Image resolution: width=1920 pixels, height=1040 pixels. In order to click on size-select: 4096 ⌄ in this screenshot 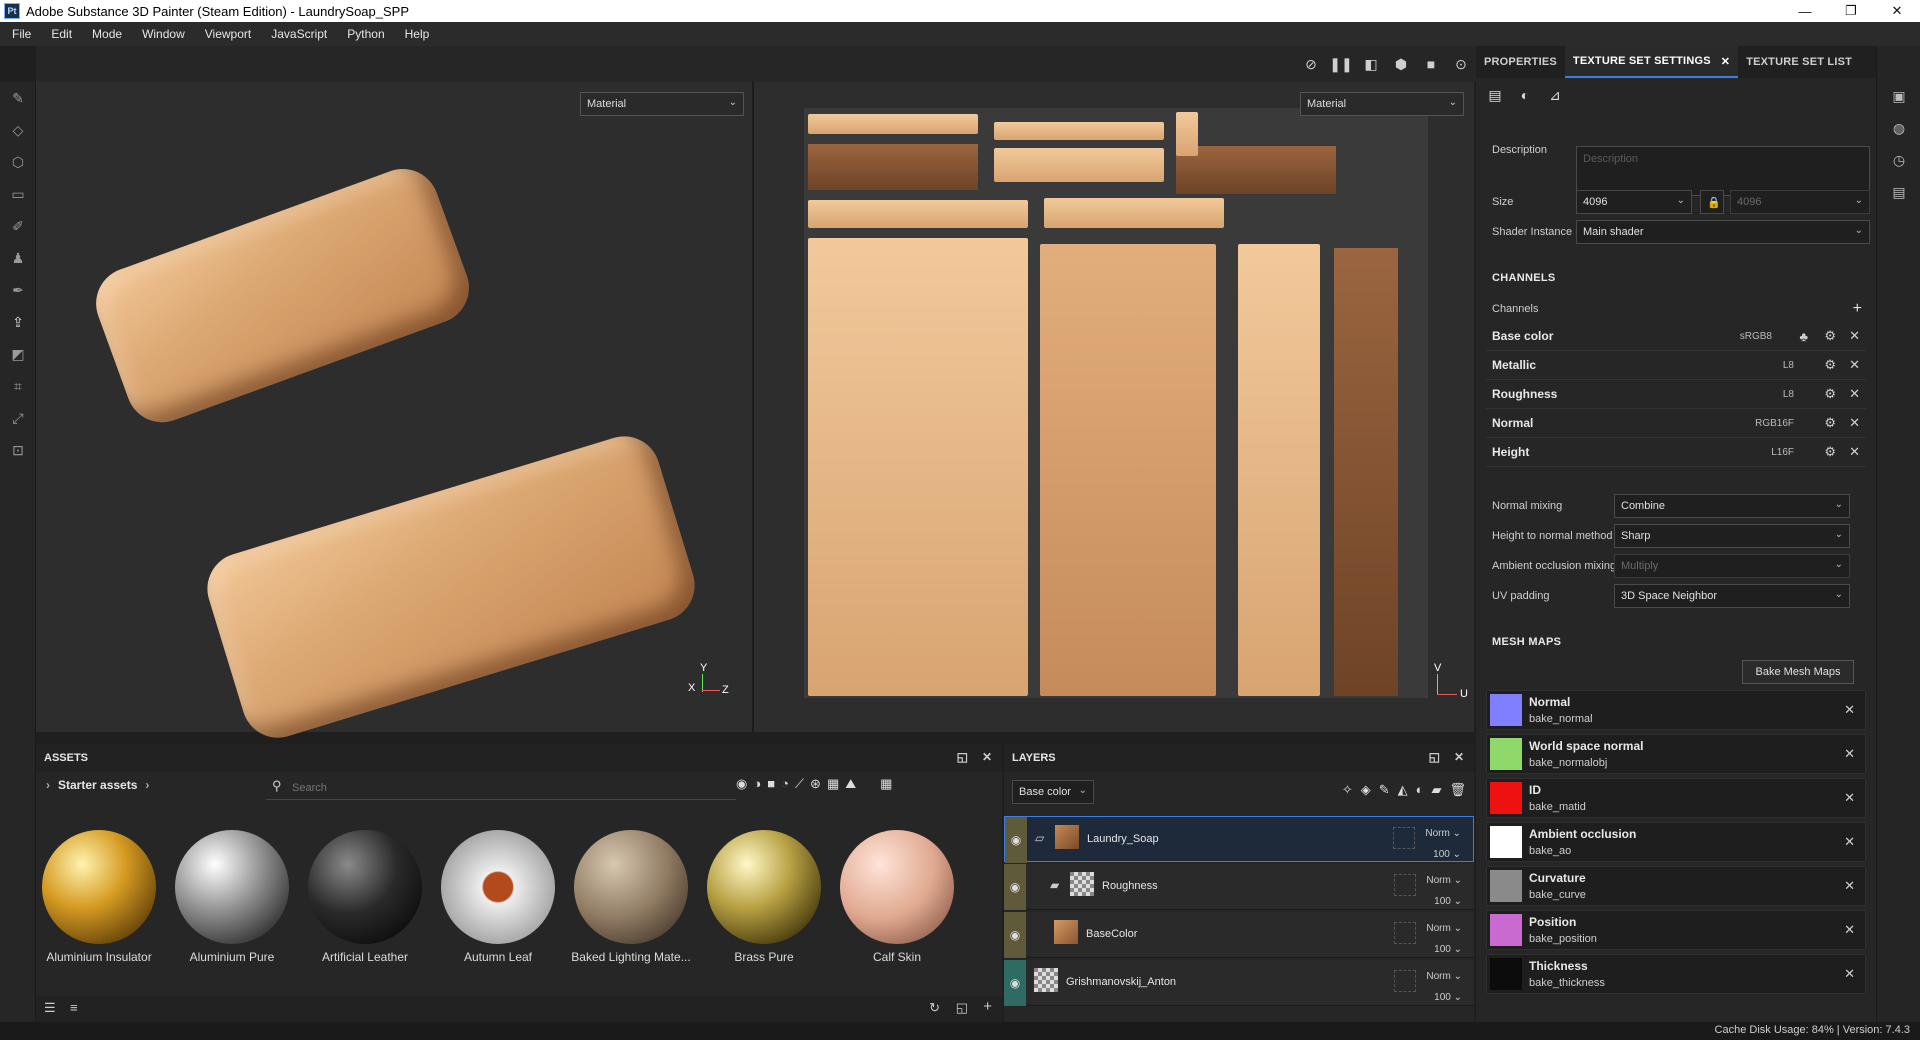, I will do `click(1634, 202)`.